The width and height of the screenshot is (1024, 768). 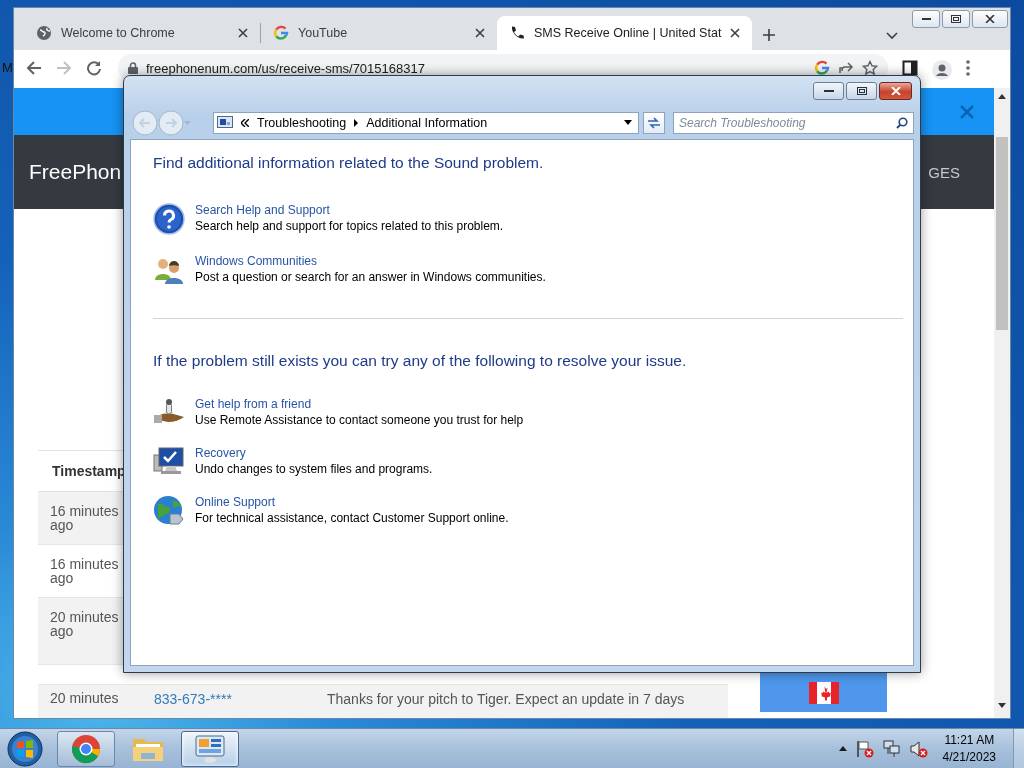 I want to click on flag-alert-icon, so click(x=864, y=748).